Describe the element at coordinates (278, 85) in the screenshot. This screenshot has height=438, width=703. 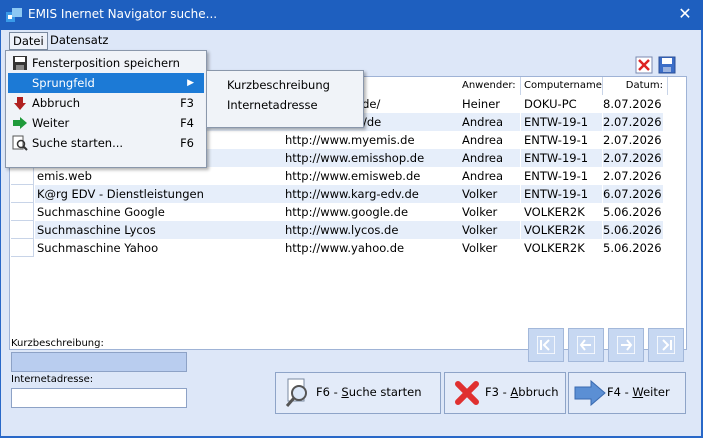
I see `submenu-item-kurzbeschreibung: Kurzbeschreibung` at that location.